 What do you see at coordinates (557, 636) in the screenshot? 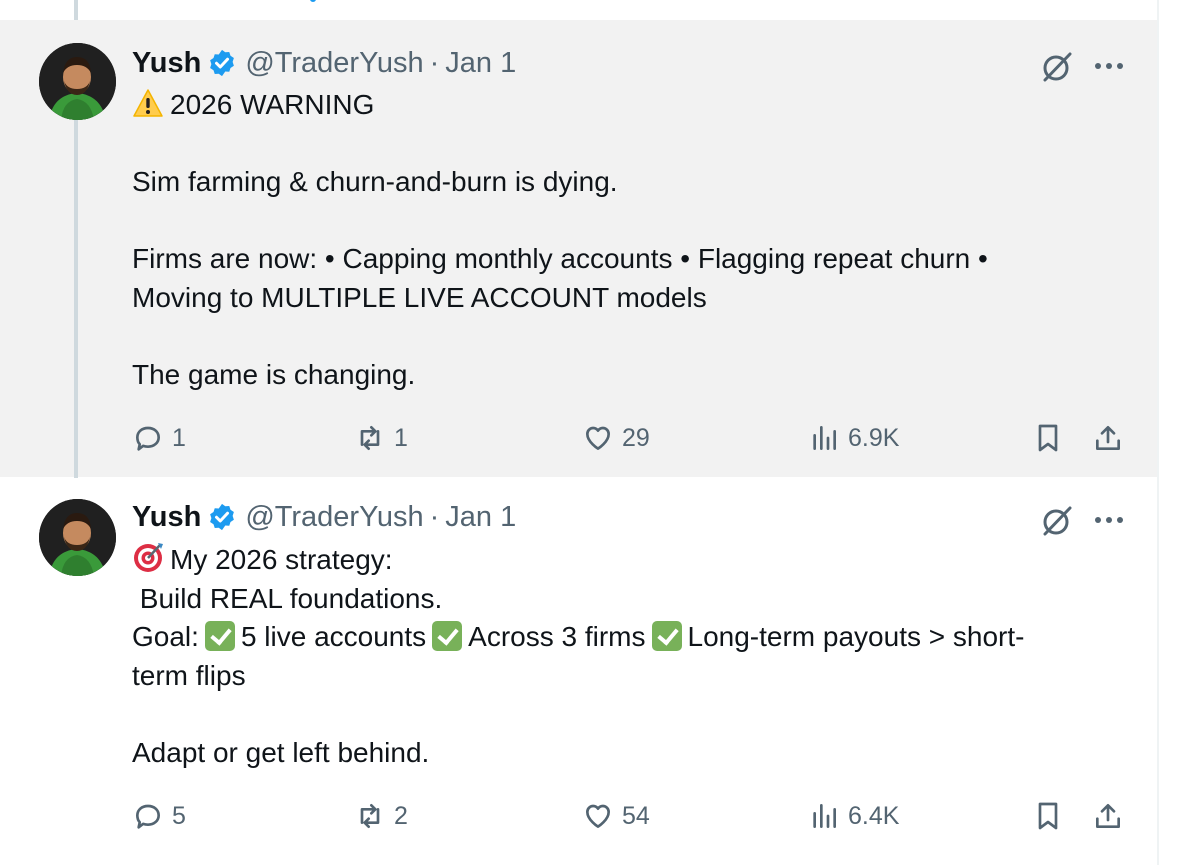
I see `goal-item: Across 3 firms` at bounding box center [557, 636].